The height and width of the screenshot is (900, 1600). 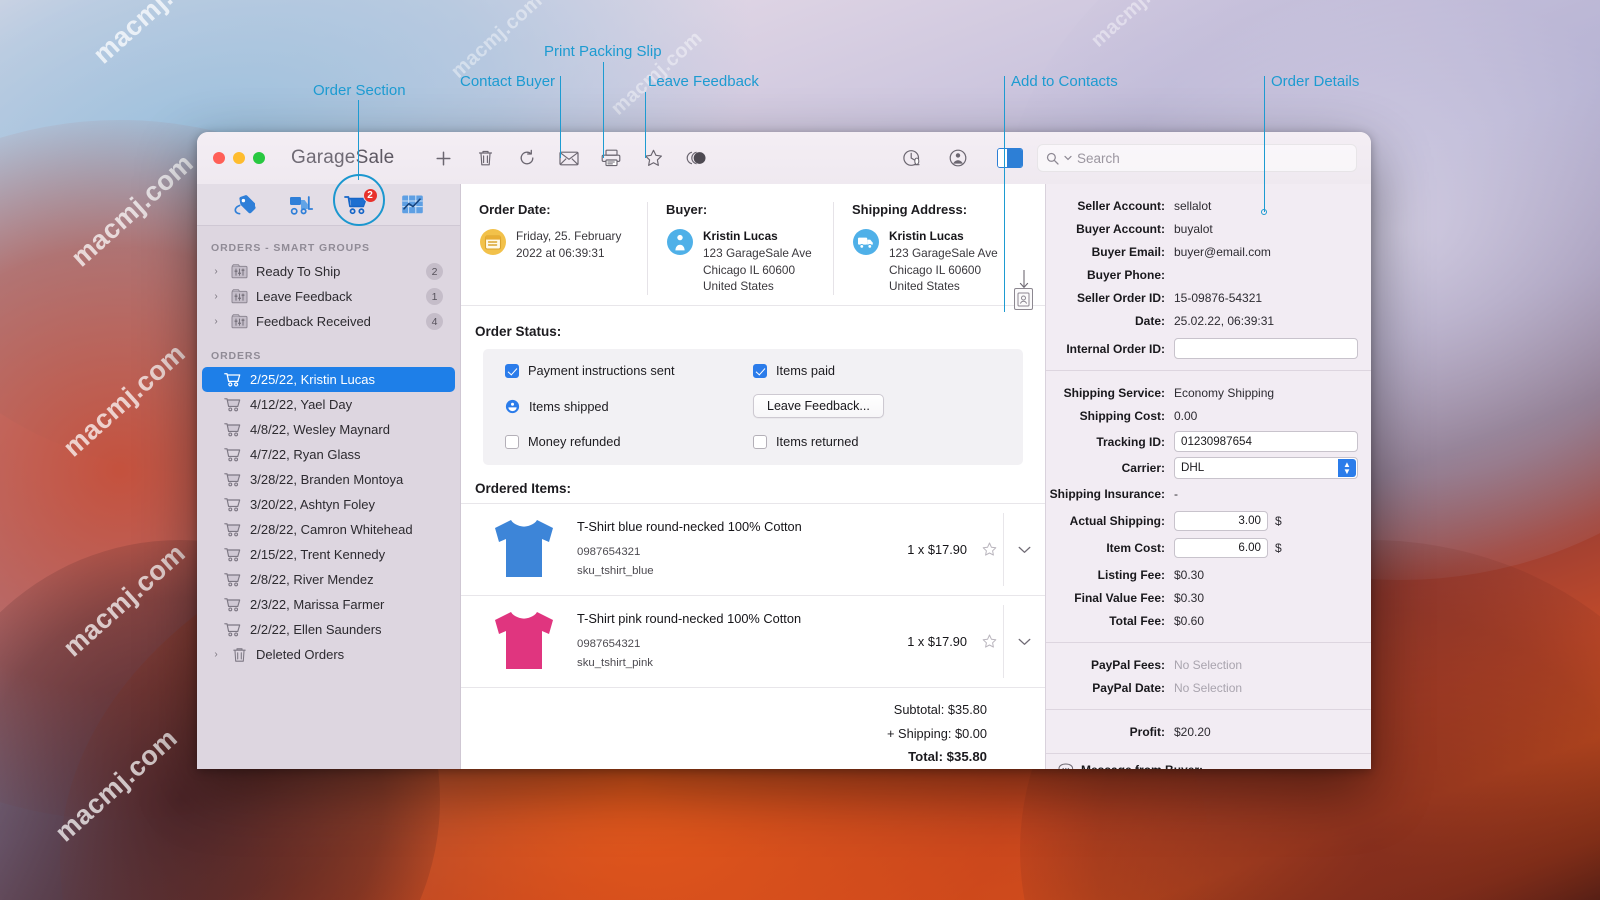 I want to click on order-list-item: 2/28/22, Camron Whitehead, so click(x=328, y=529).